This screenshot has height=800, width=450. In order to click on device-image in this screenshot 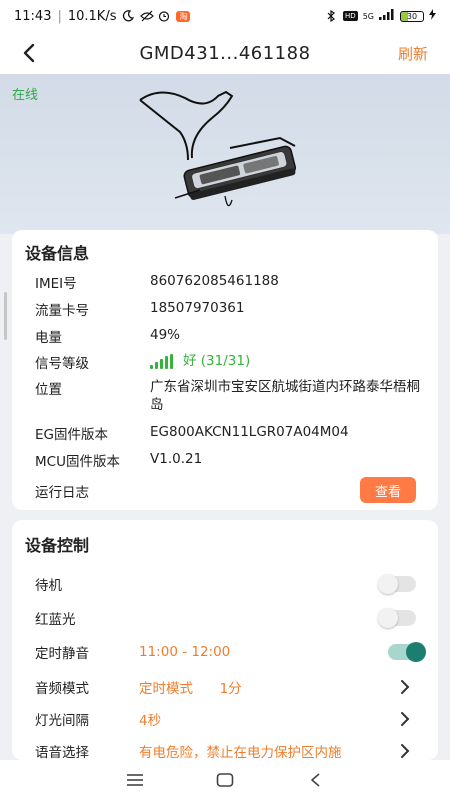, I will do `click(217, 148)`.